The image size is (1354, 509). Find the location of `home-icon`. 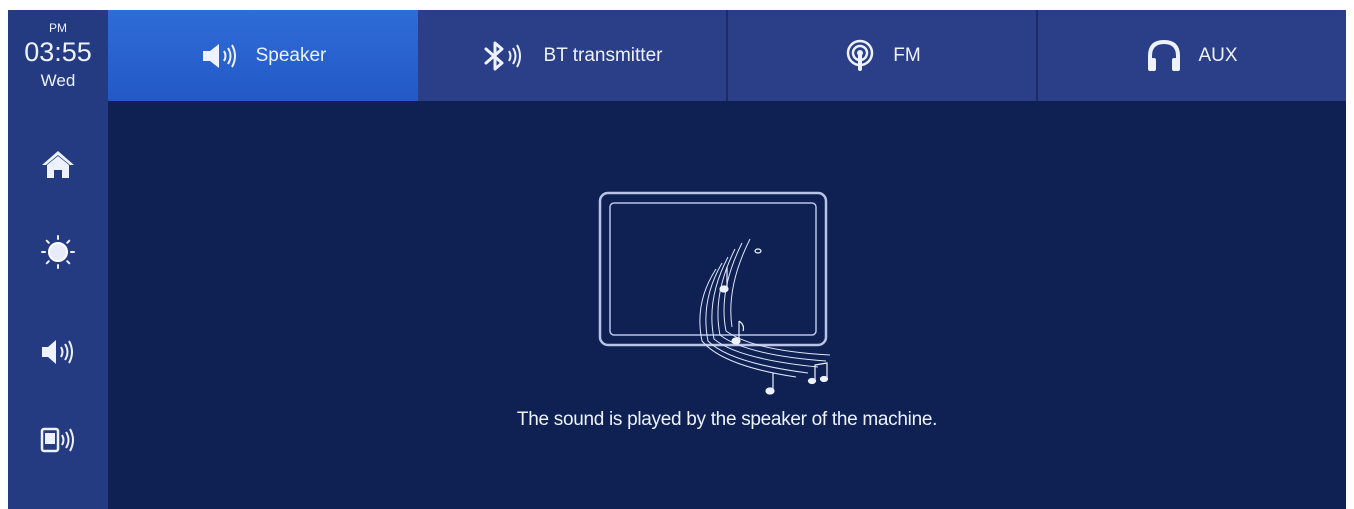

home-icon is located at coordinates (58, 164).